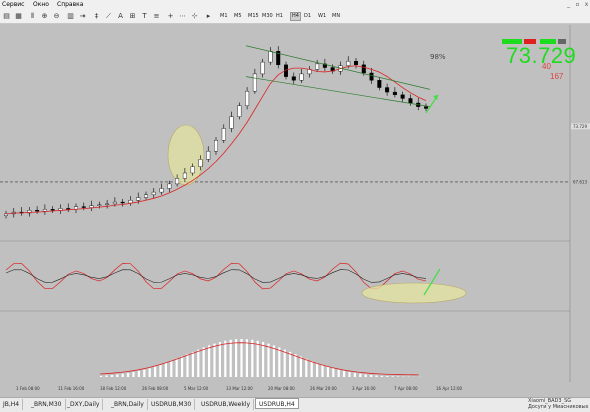 This screenshot has width=590, height=412. What do you see at coordinates (96, 16) in the screenshot?
I see `candles-icon: ‡` at bounding box center [96, 16].